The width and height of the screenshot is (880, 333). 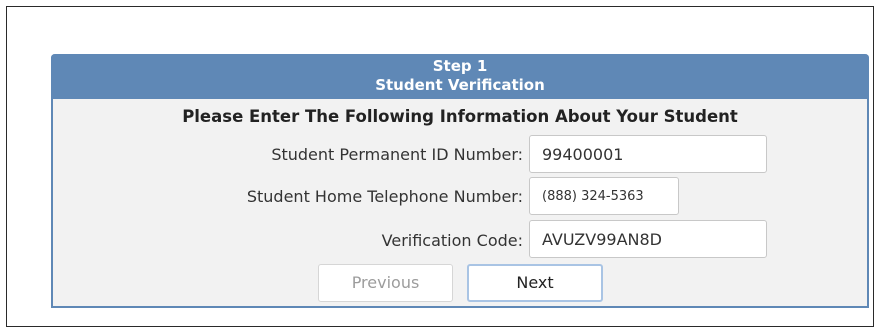 I want to click on student-id-label: Student Permanent ID Number:, so click(x=397, y=154).